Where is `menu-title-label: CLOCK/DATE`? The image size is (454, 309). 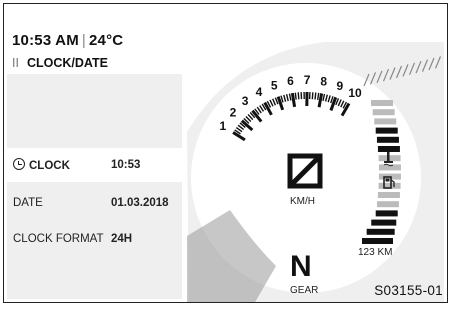
menu-title-label: CLOCK/DATE is located at coordinates (67, 63).